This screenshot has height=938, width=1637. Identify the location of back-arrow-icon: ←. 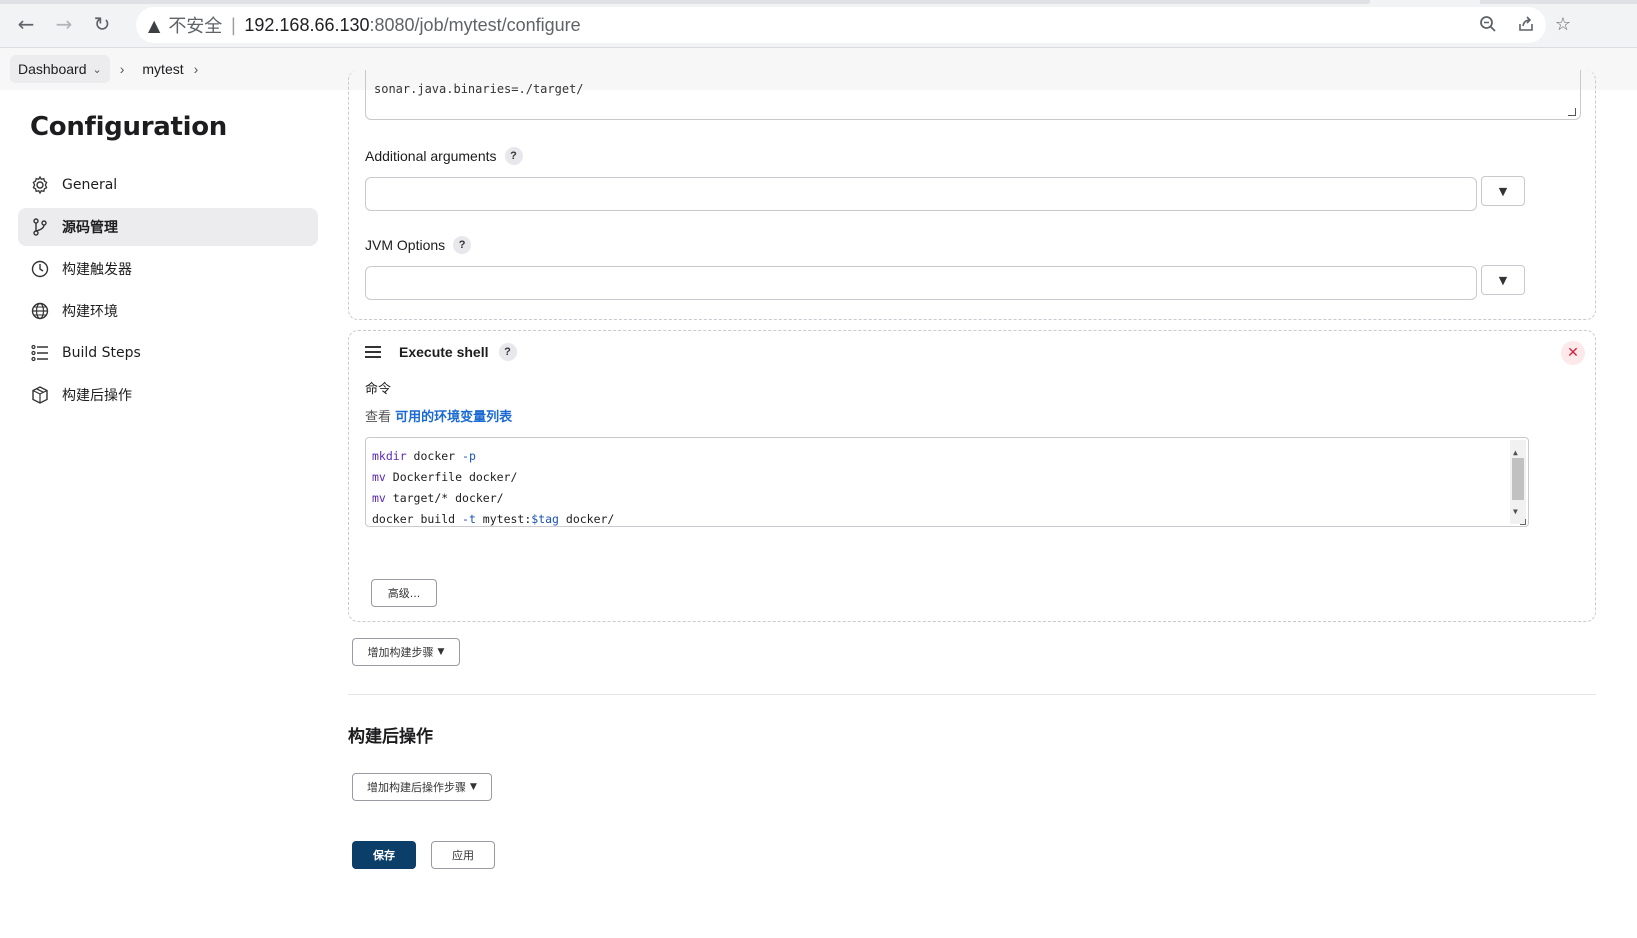
(26, 24).